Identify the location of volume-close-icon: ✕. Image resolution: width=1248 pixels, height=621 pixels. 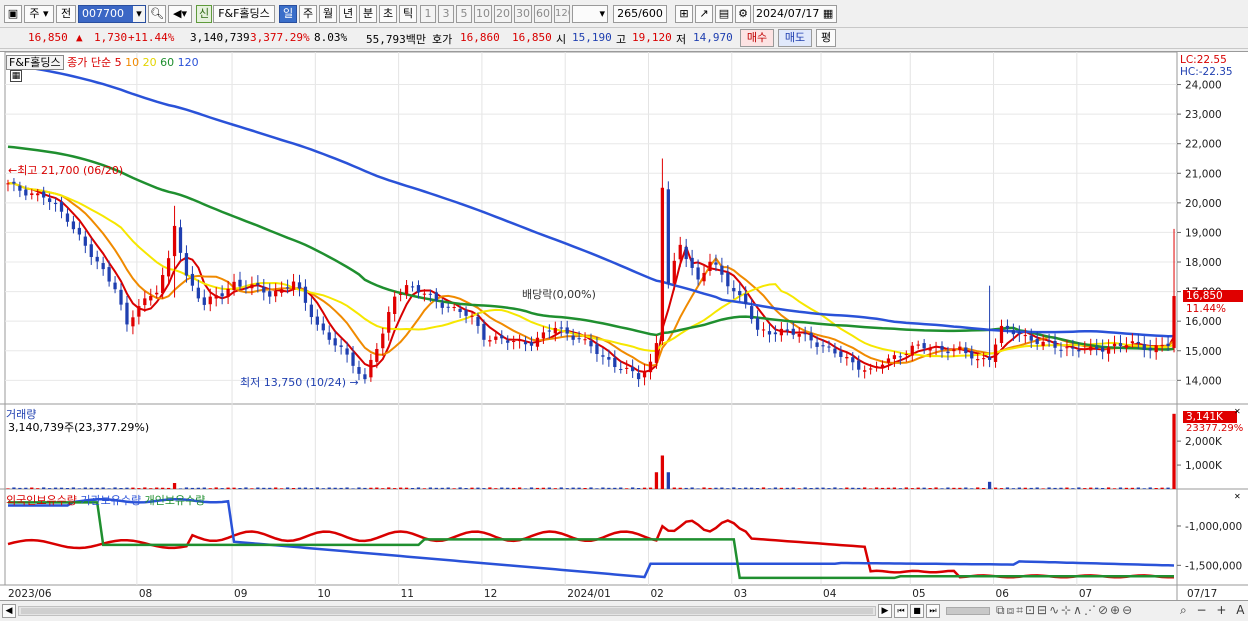
(1237, 411).